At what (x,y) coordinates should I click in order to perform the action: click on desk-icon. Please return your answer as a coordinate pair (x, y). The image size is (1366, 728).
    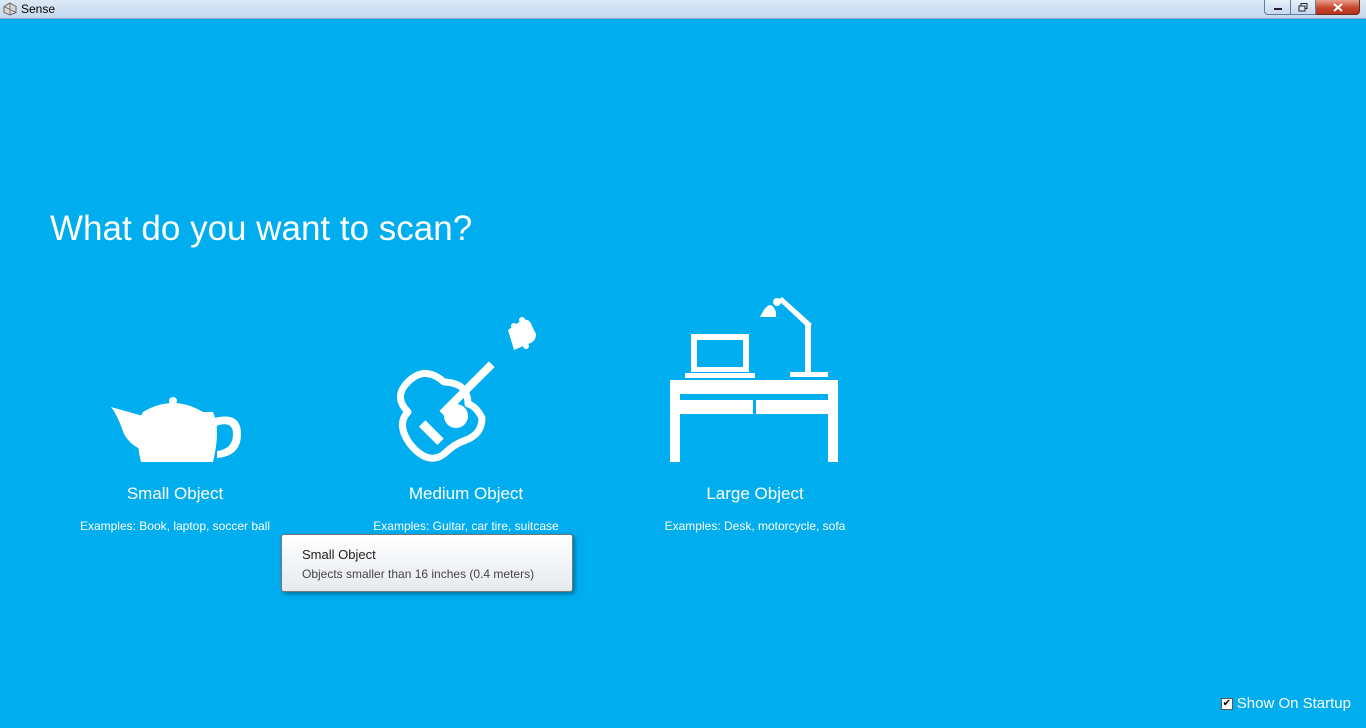
    Looking at the image, I should click on (754, 379).